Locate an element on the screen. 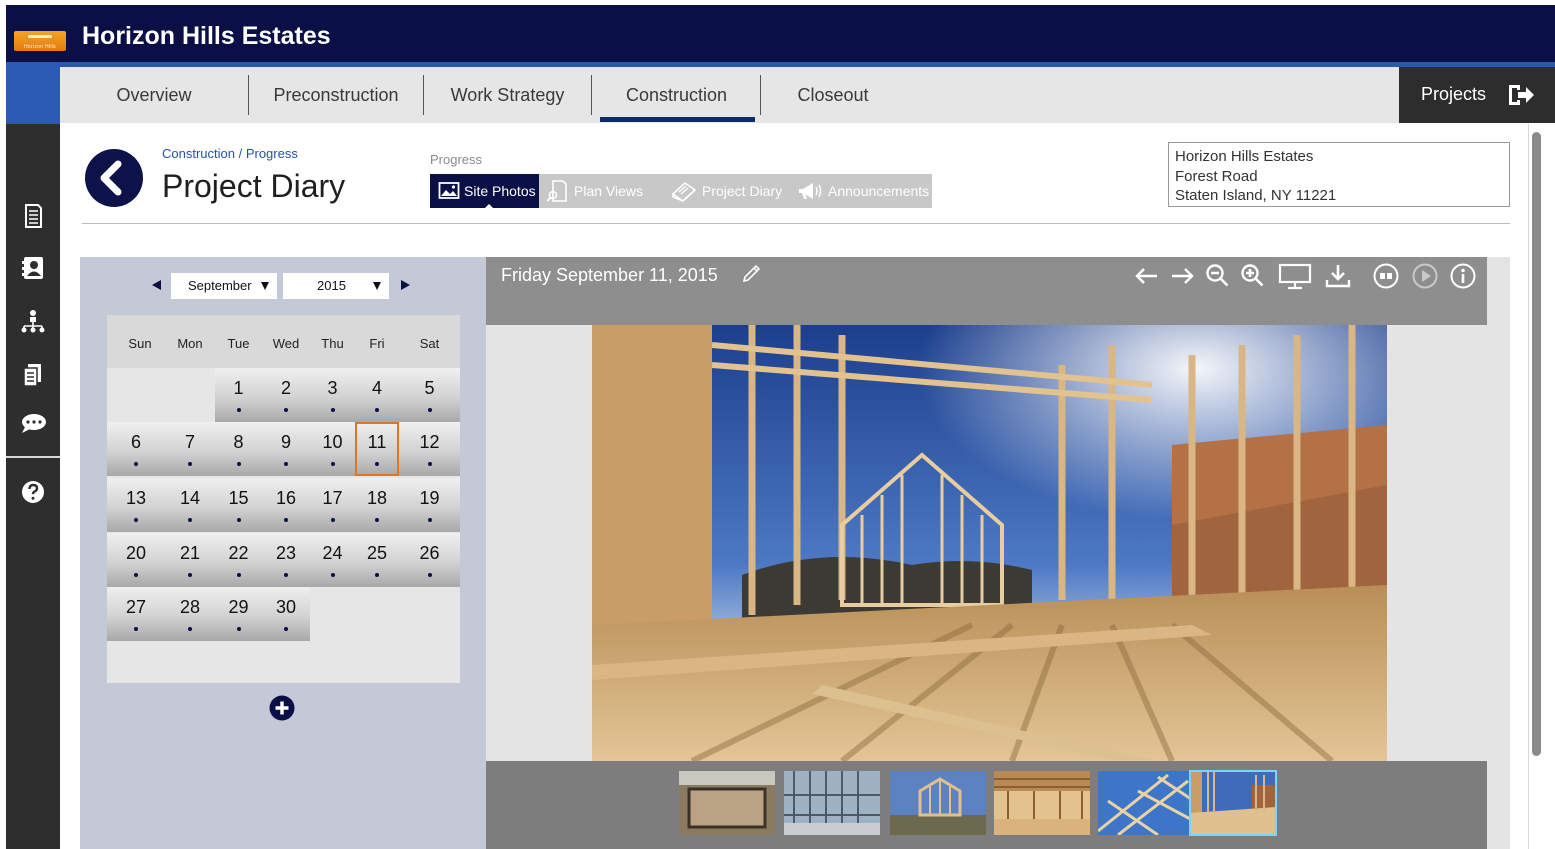 The image size is (1555, 849). calendar-day: 29 is located at coordinates (238, 614).